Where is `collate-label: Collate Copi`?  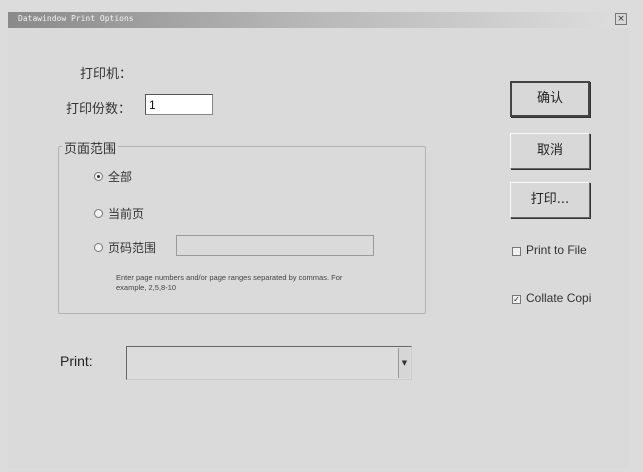 collate-label: Collate Copi is located at coordinates (559, 298).